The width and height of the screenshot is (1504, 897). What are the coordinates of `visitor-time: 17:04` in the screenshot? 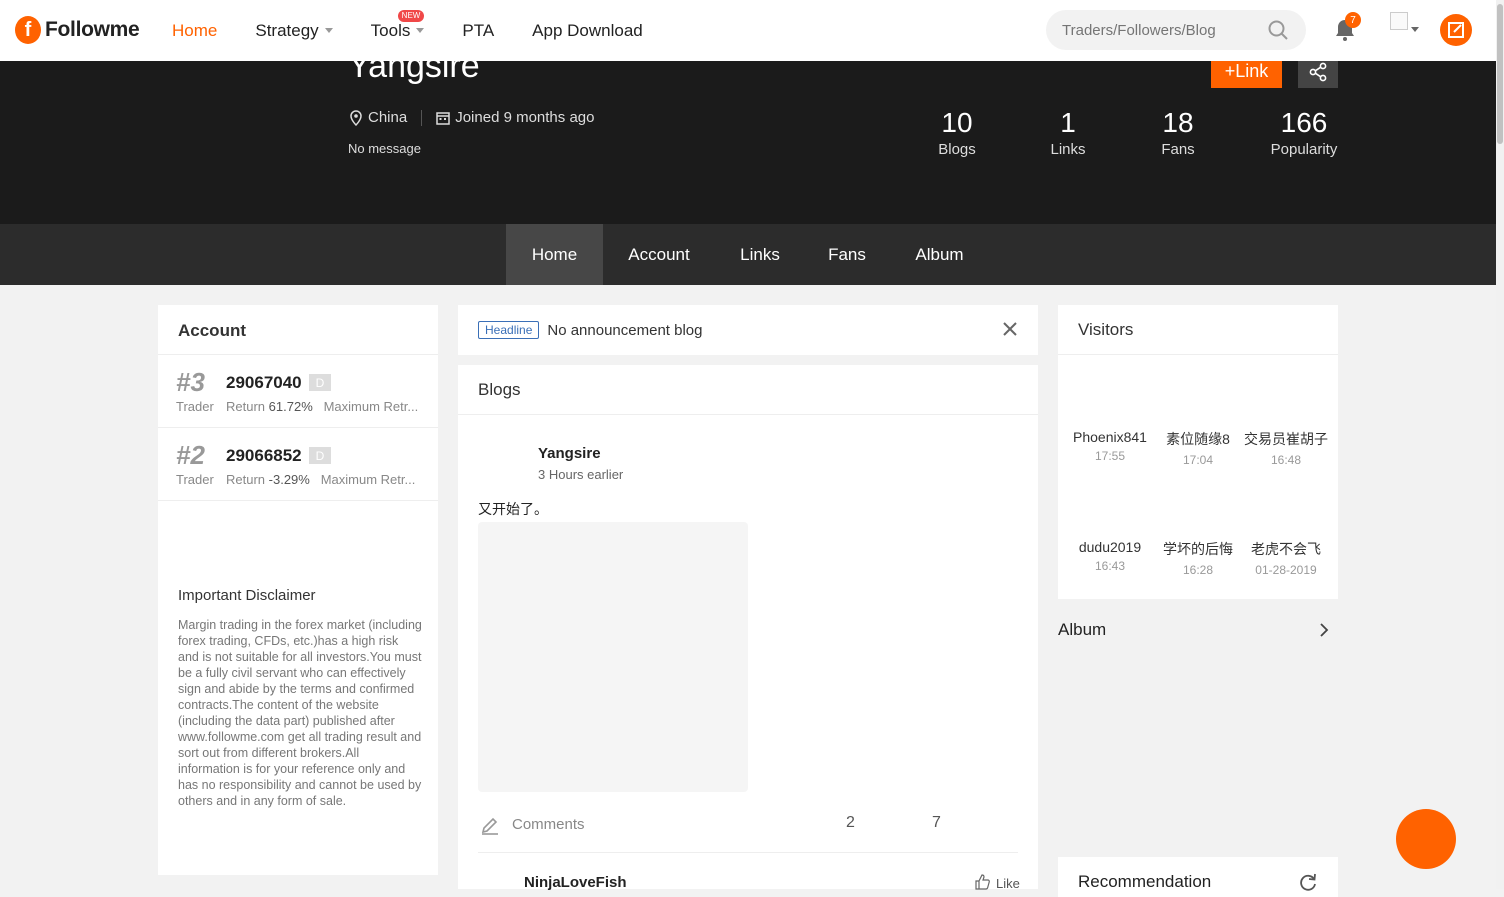 It's located at (1198, 460).